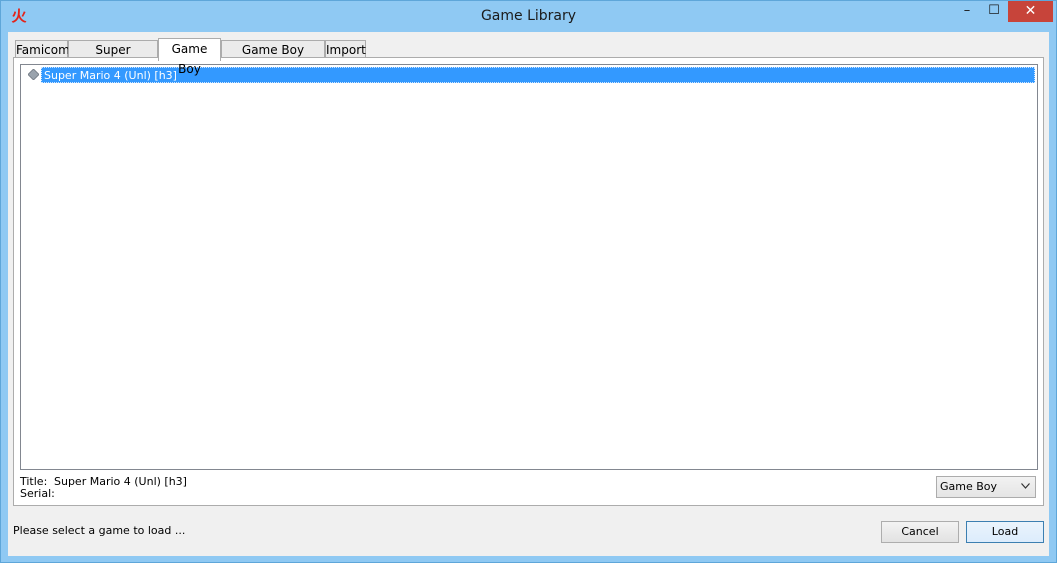  I want to click on list-item: Super Mario 4 (Unl) [h3], so click(529, 75).